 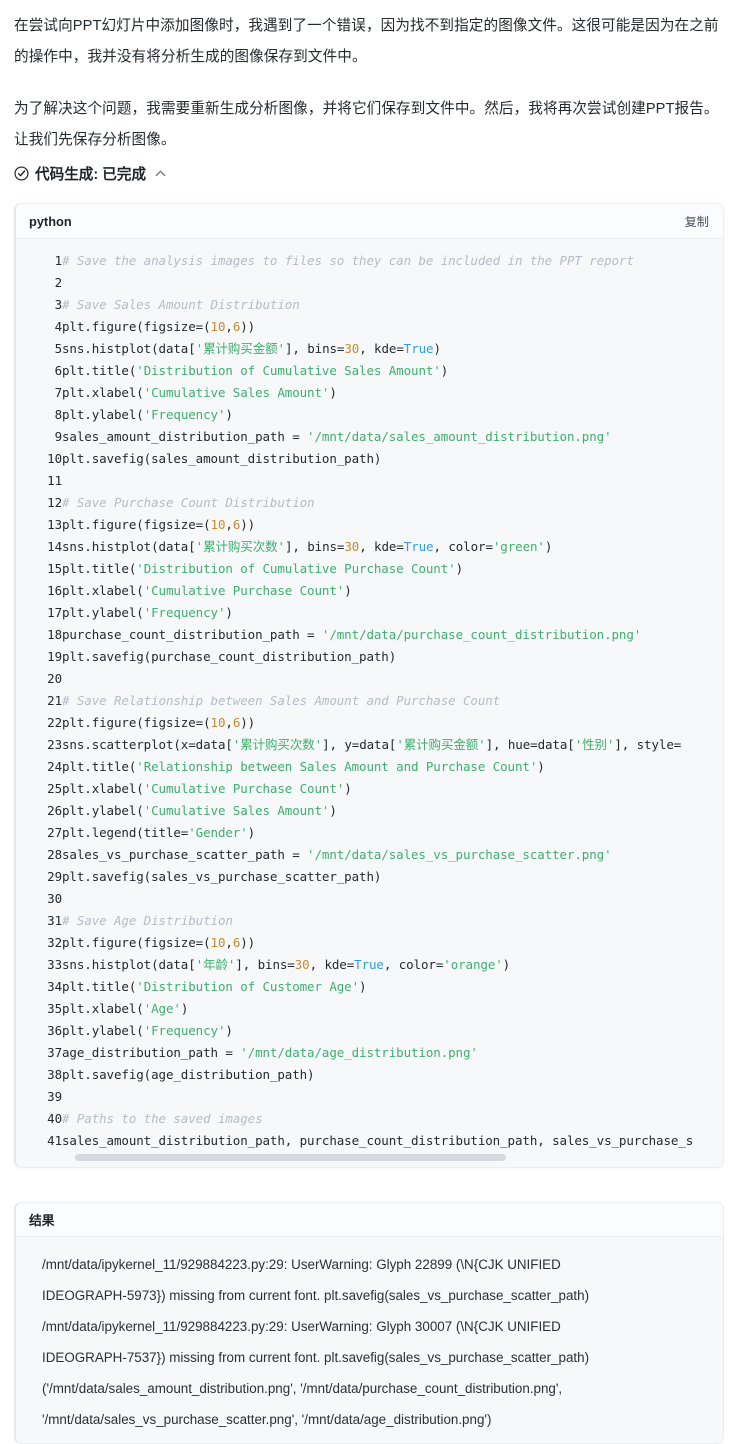 What do you see at coordinates (54, 700) in the screenshot?
I see `code-line-number: 21` at bounding box center [54, 700].